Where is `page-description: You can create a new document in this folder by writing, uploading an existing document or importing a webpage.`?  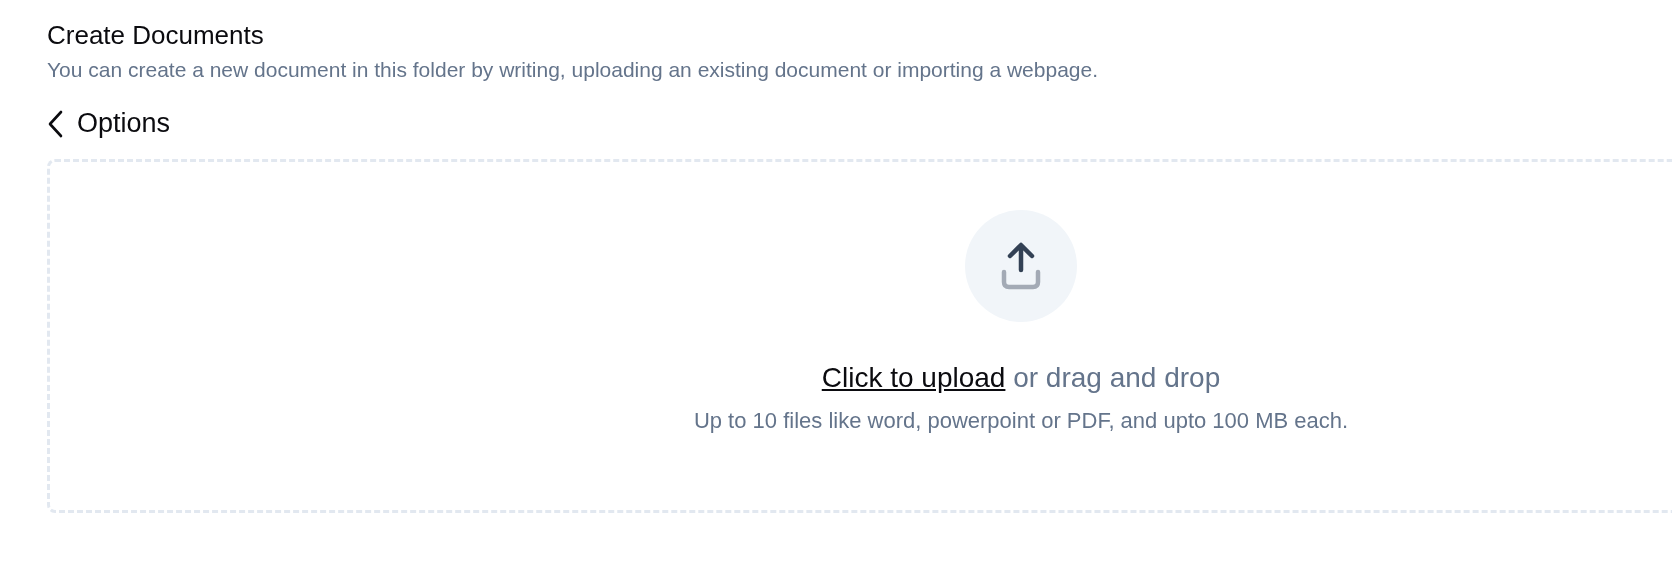
page-description: You can create a new document in this folder by writing, uploading an existing document or importing a webpage. is located at coordinates (573, 70).